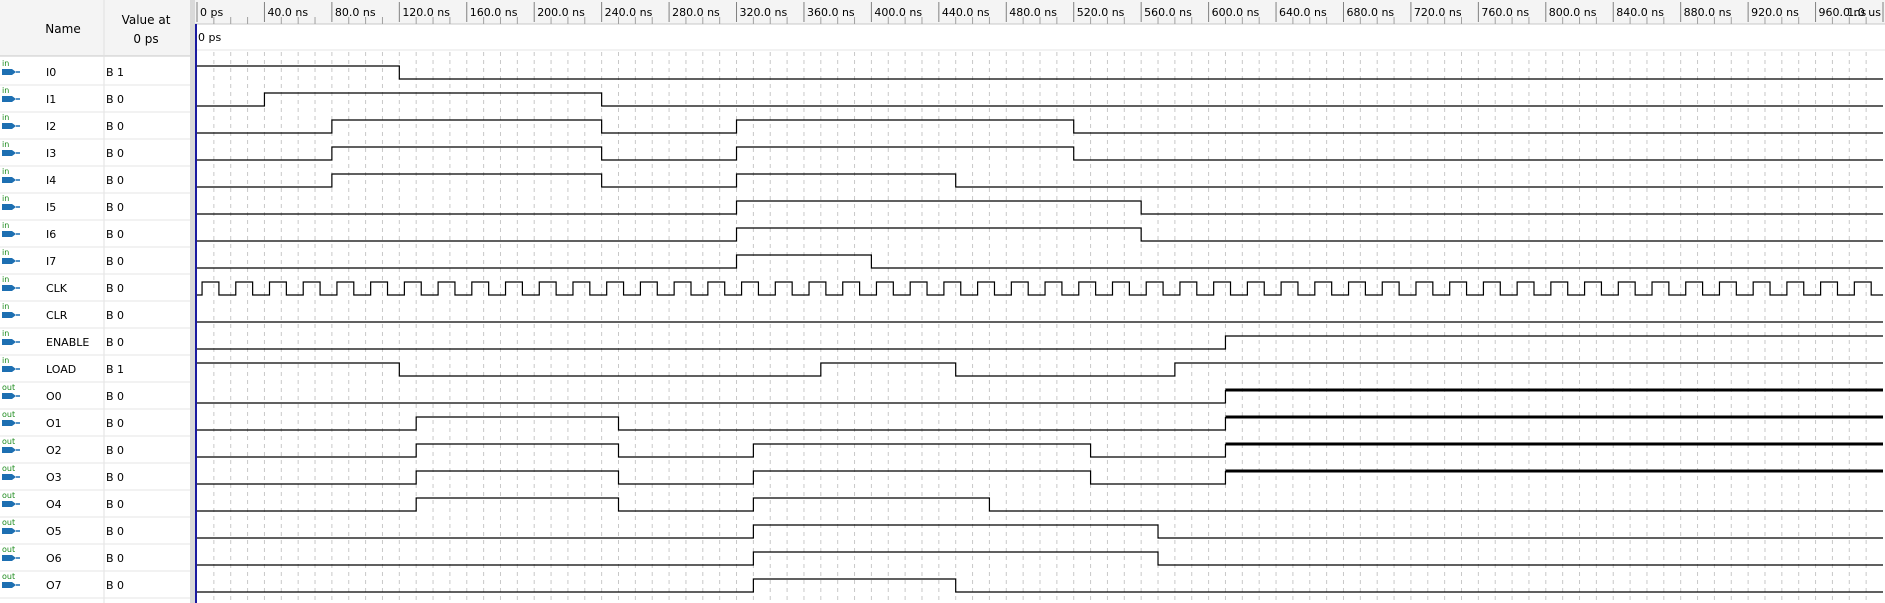 This screenshot has height=603, width=1885. What do you see at coordinates (95, 207) in the screenshot?
I see `signal-row-i5: in I5 B 0` at bounding box center [95, 207].